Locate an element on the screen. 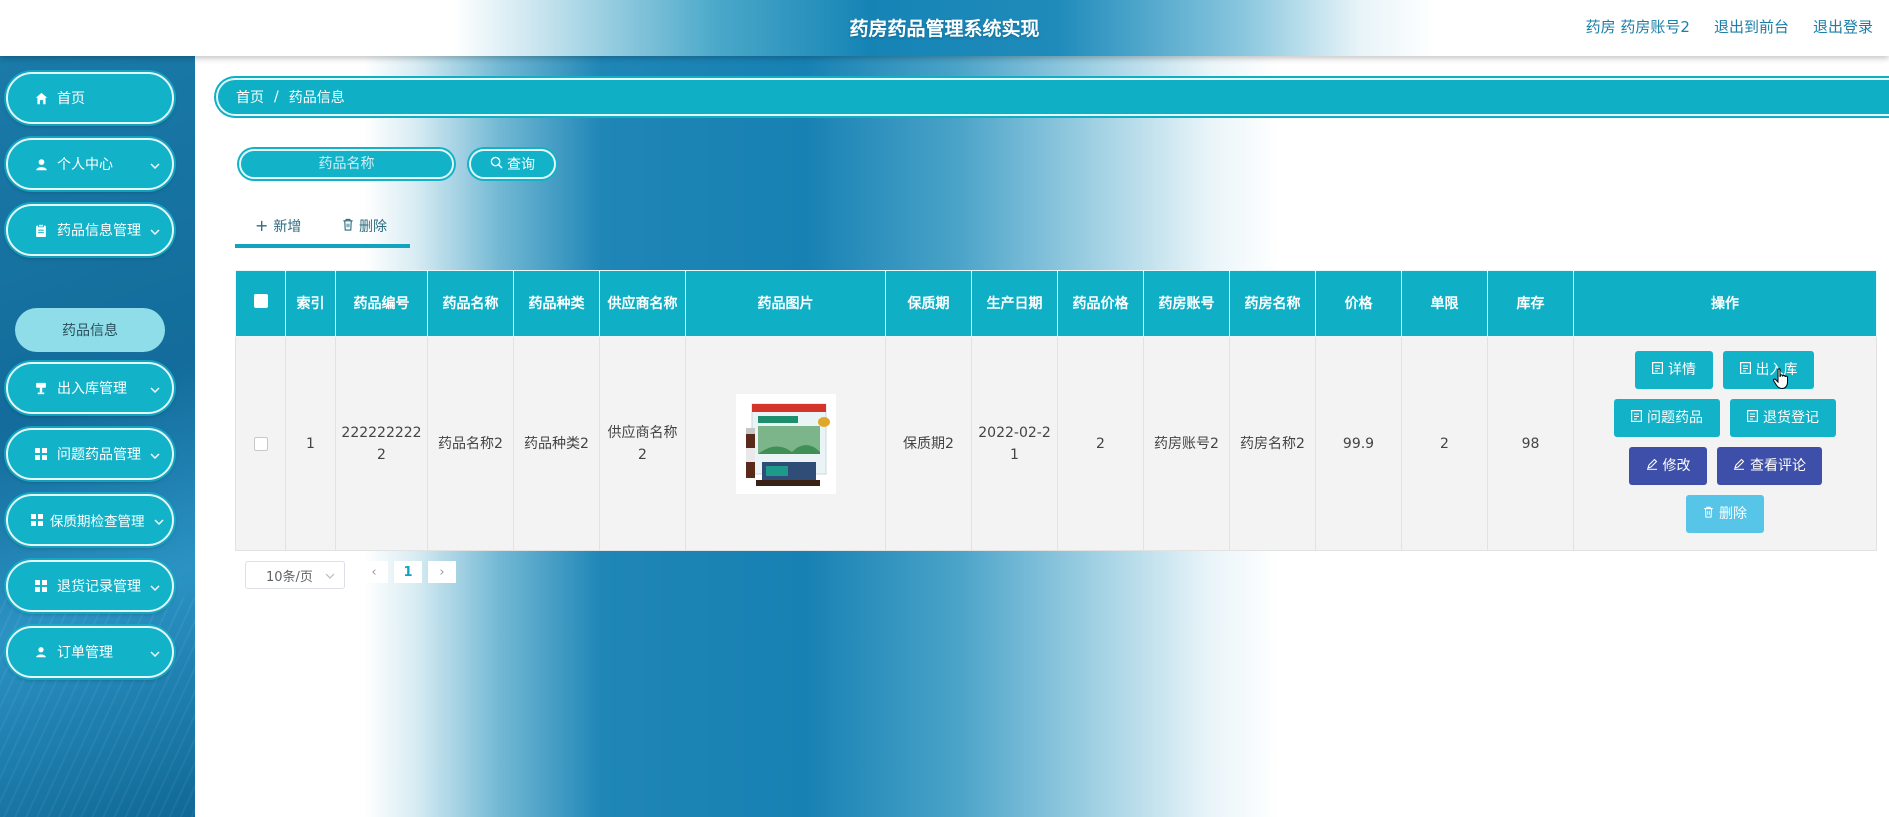 This screenshot has height=817, width=1889. cell-production-date: 2022-02-21 is located at coordinates (1014, 443).